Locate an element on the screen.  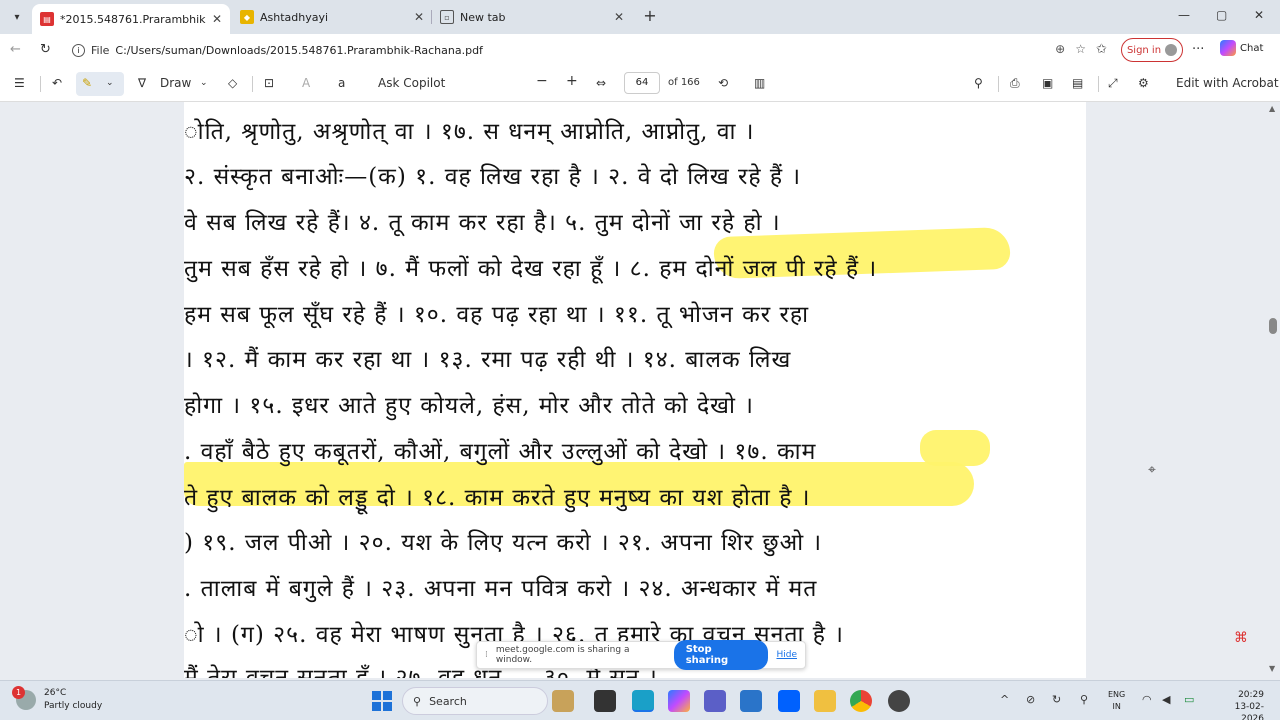
print-icon: ⎙ is located at coordinates (1015, 83).